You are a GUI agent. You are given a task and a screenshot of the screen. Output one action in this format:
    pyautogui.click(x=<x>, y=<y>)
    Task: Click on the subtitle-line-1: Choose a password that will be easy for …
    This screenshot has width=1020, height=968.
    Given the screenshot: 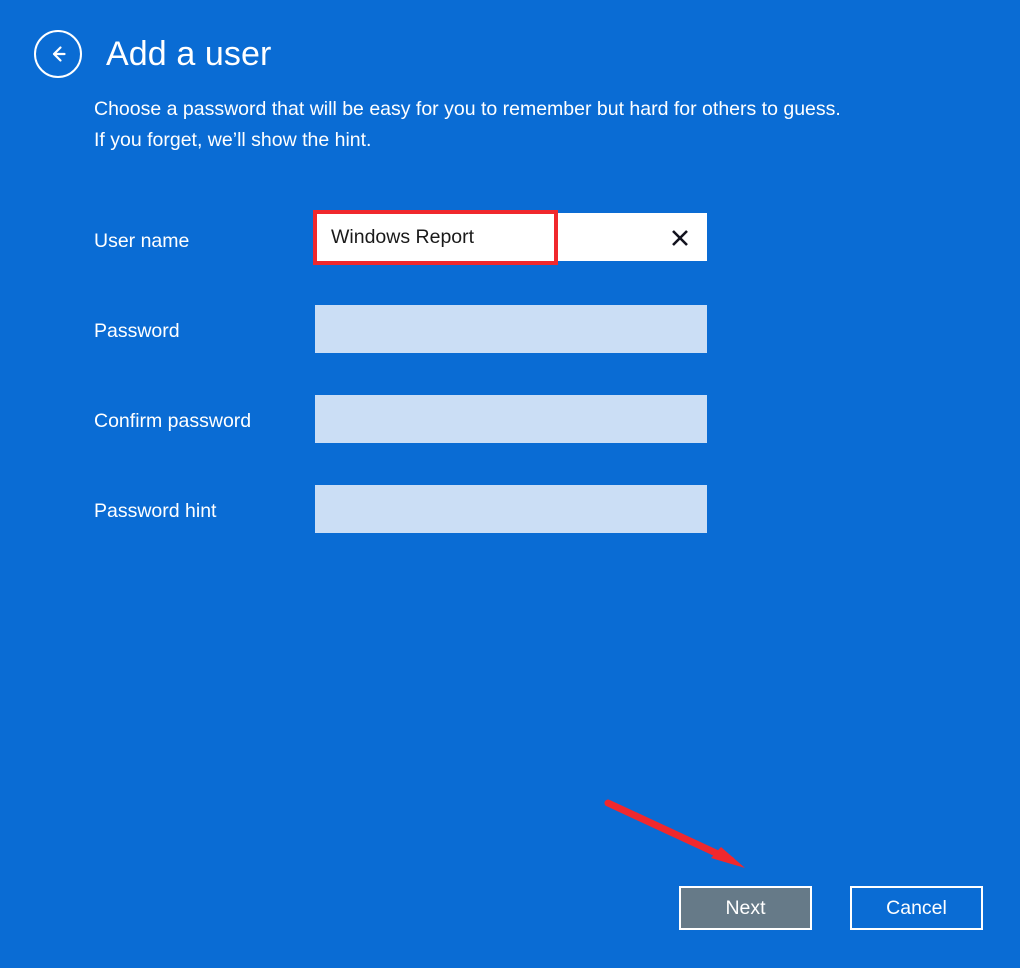 What is the action you would take?
    pyautogui.click(x=467, y=109)
    